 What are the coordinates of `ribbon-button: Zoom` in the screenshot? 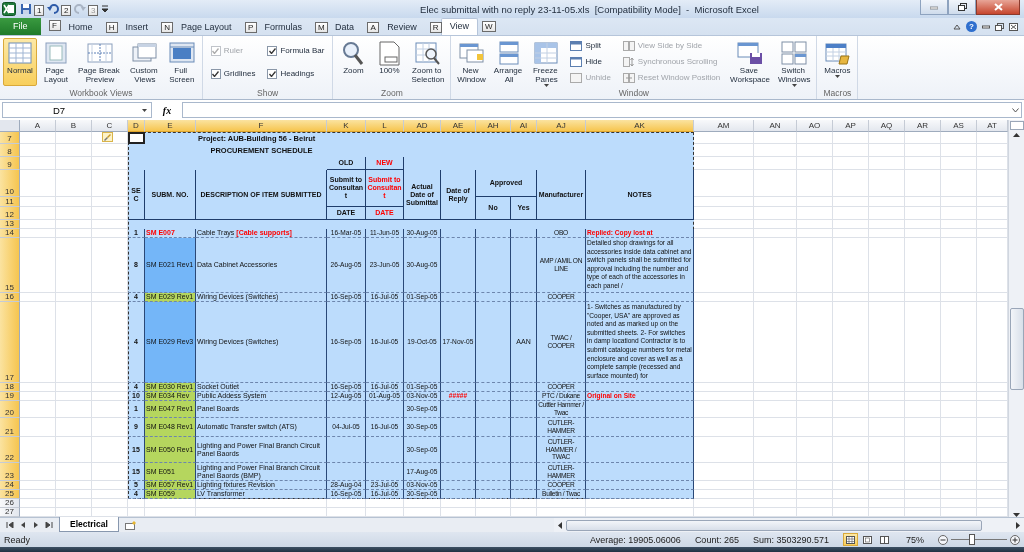 It's located at (353, 62).